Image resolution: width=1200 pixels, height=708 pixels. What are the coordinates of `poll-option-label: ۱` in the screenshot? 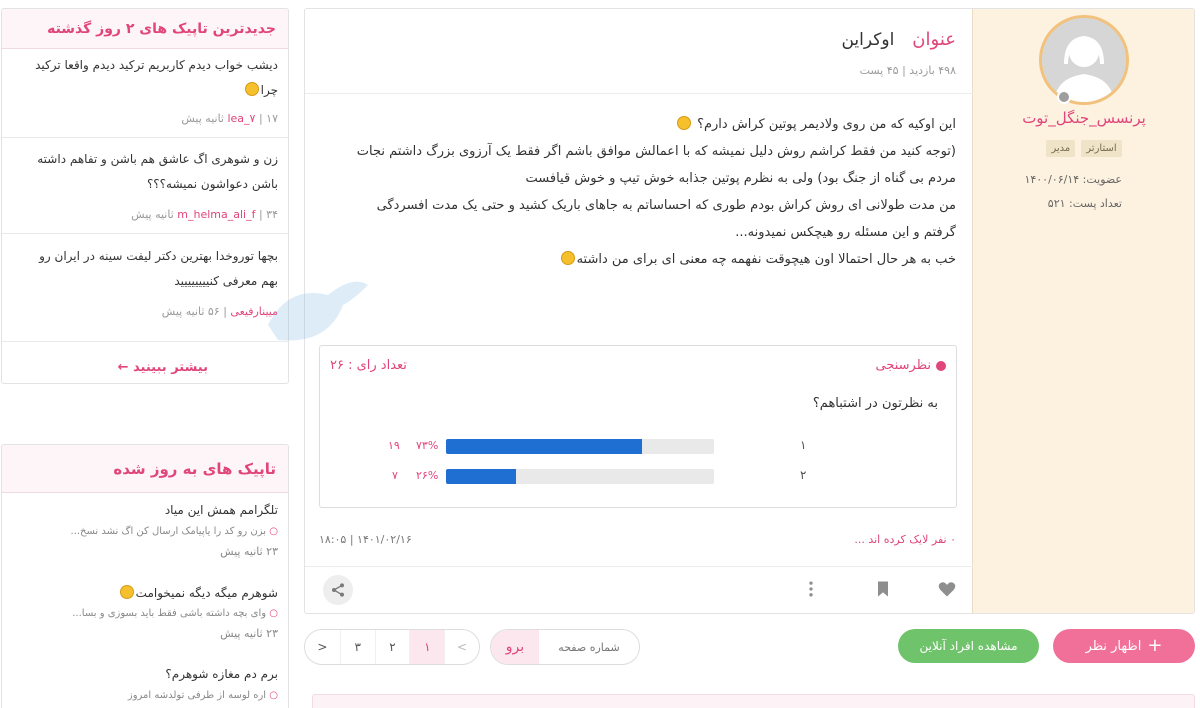 It's located at (803, 445).